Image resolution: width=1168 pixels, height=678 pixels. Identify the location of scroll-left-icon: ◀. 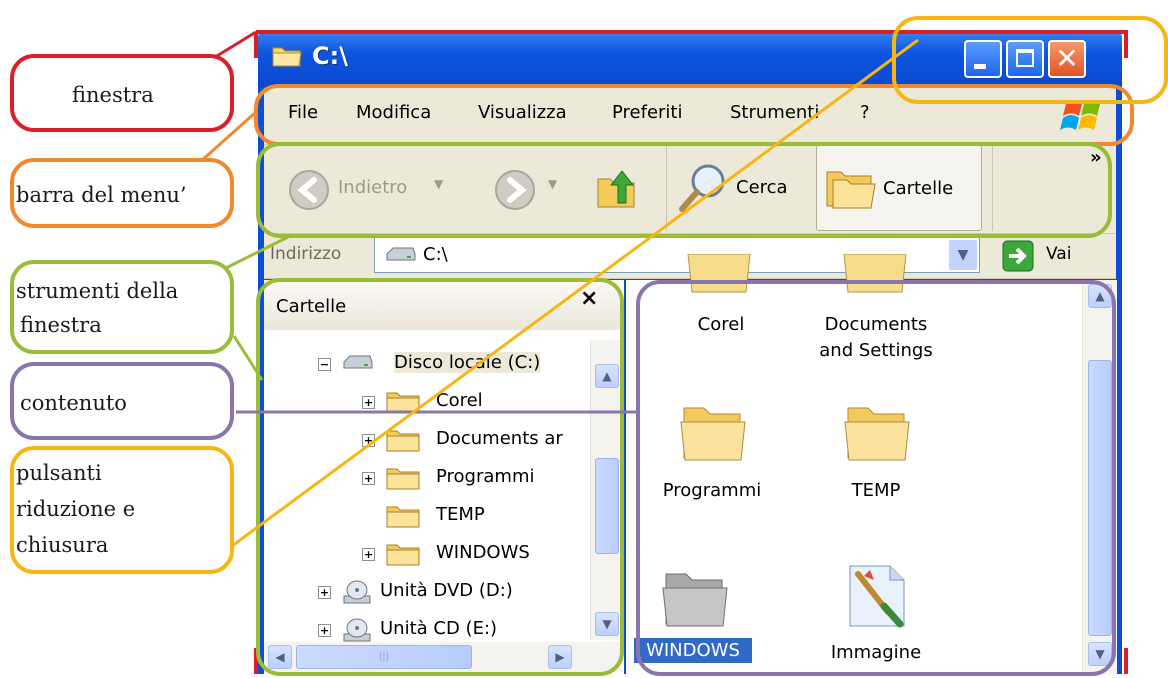
(280, 657).